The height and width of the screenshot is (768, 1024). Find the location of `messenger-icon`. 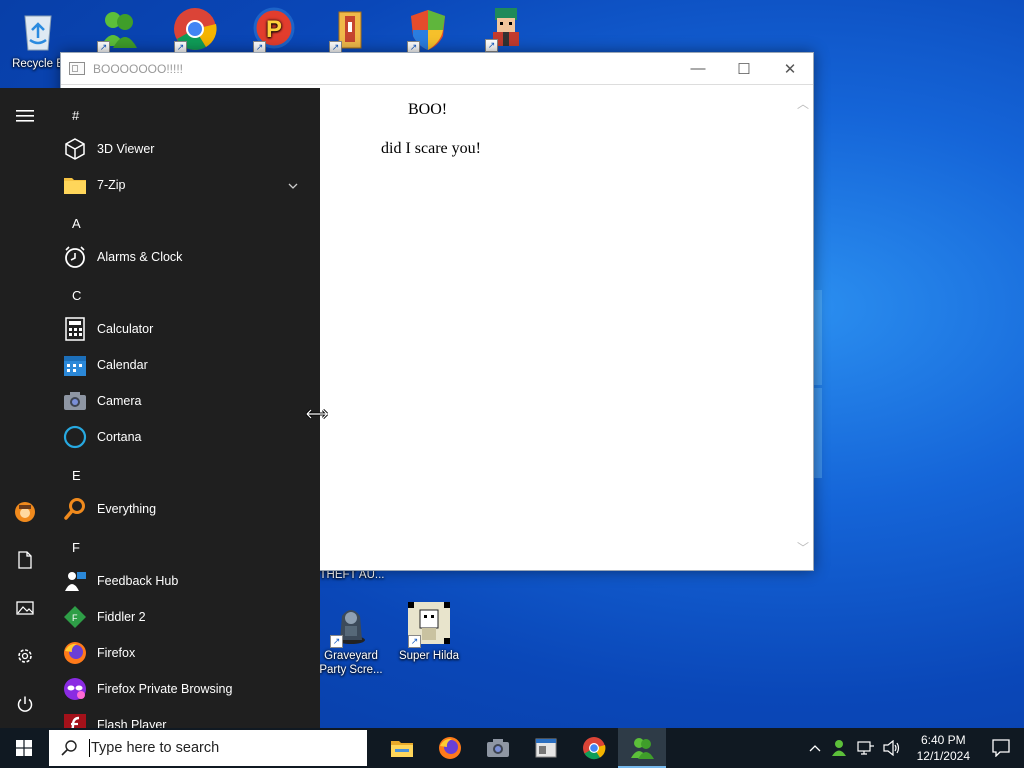

messenger-icon is located at coordinates (642, 748).